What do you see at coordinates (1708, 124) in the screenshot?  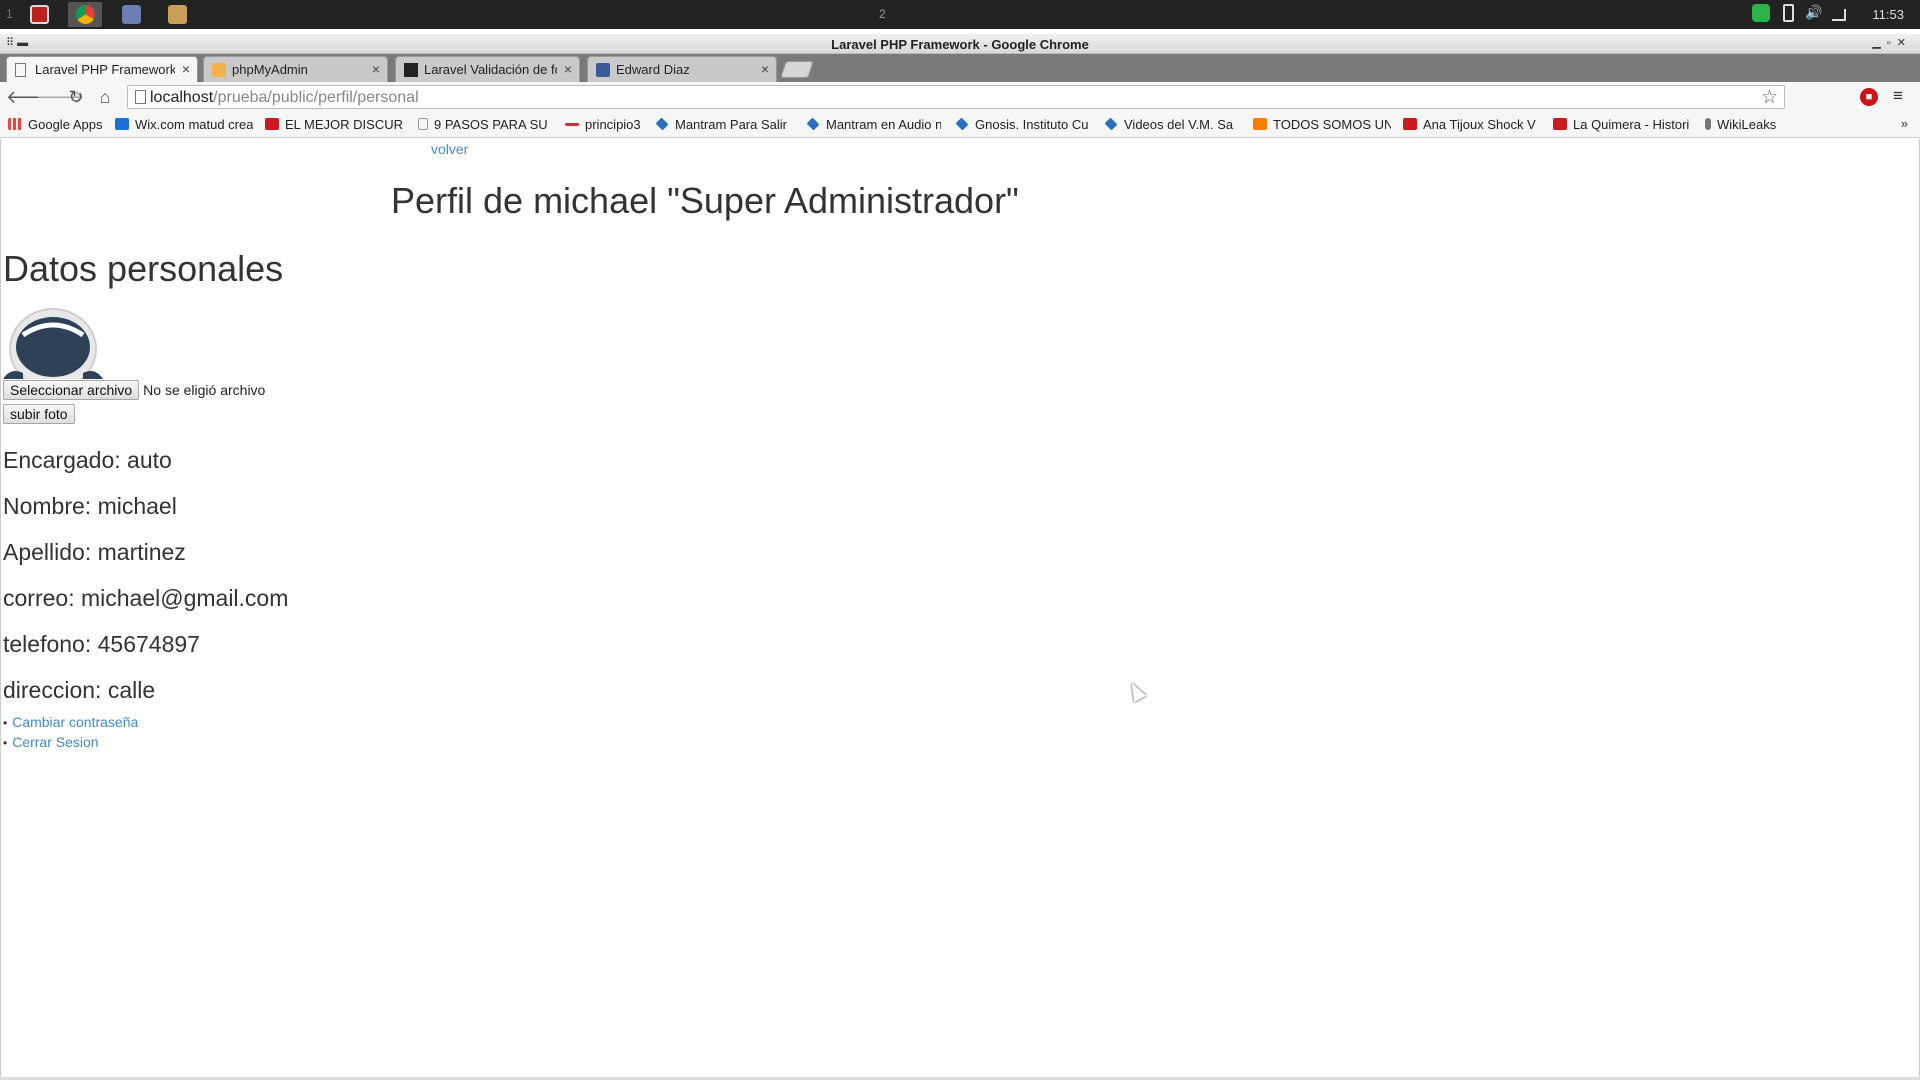 I see `wikileaks-icon` at bounding box center [1708, 124].